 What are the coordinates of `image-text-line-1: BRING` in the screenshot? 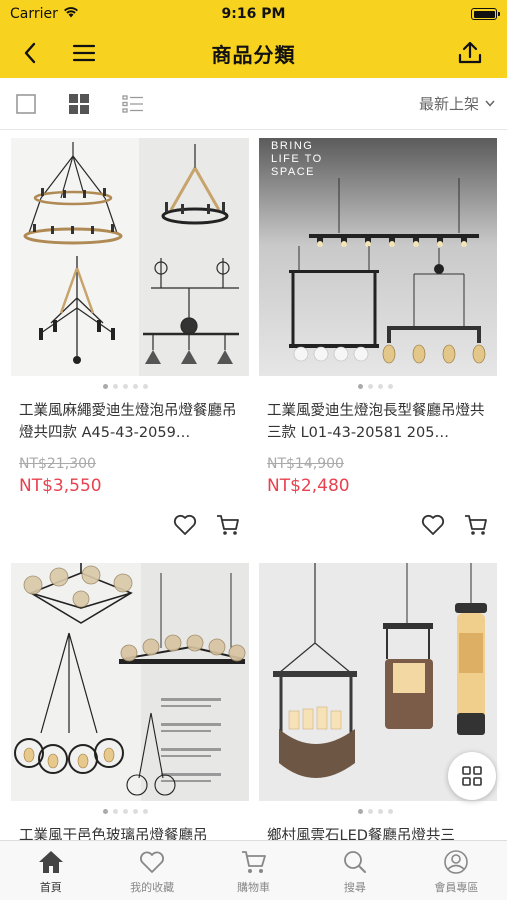 It's located at (292, 146).